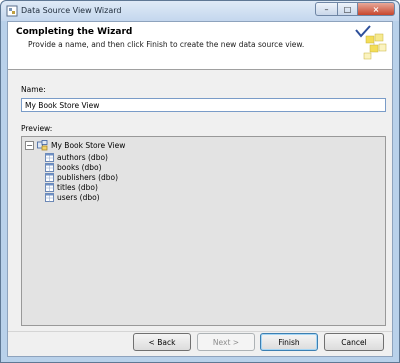  I want to click on minimize-icon: –, so click(326, 9).